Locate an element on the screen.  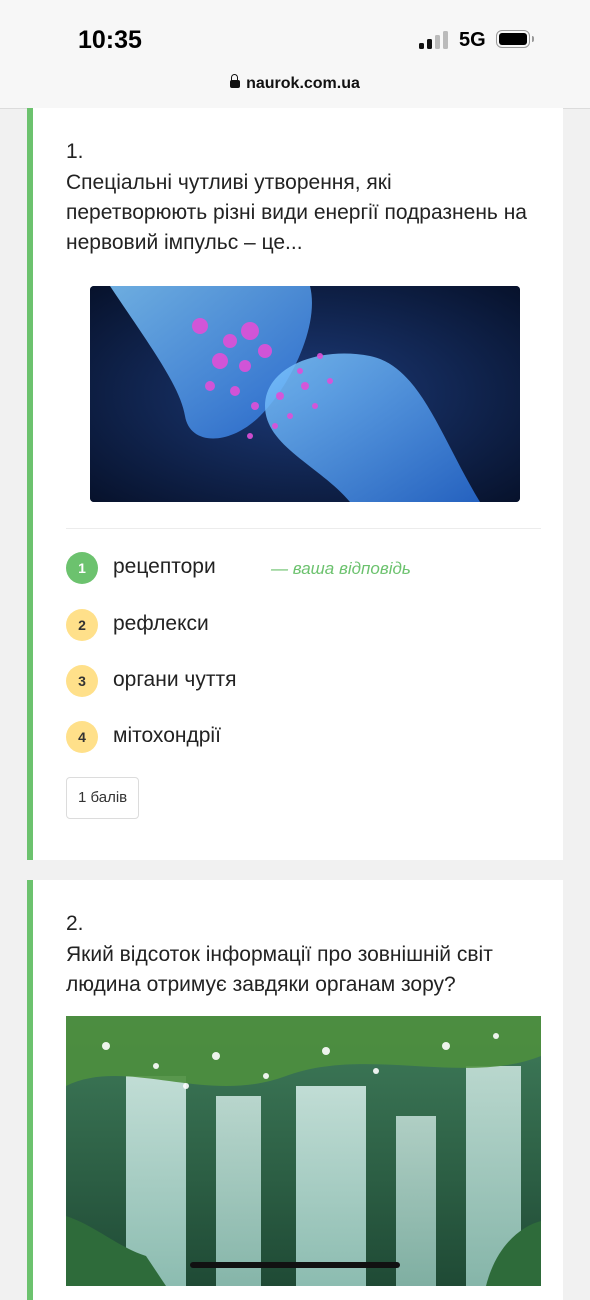
option-label: рецептори is located at coordinates (164, 566).